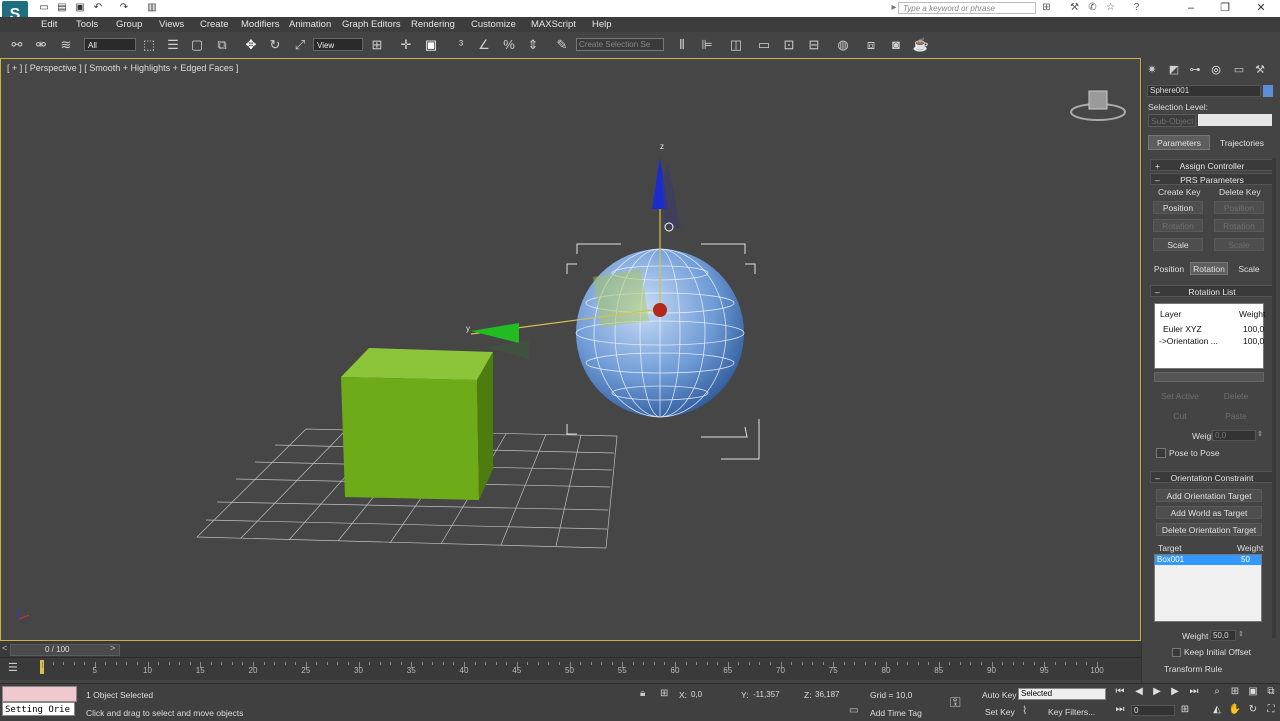 Image resolution: width=1280 pixels, height=721 pixels. Describe the element at coordinates (371, 24) in the screenshot. I see `menu-graph-editors: Graph Editors` at that location.